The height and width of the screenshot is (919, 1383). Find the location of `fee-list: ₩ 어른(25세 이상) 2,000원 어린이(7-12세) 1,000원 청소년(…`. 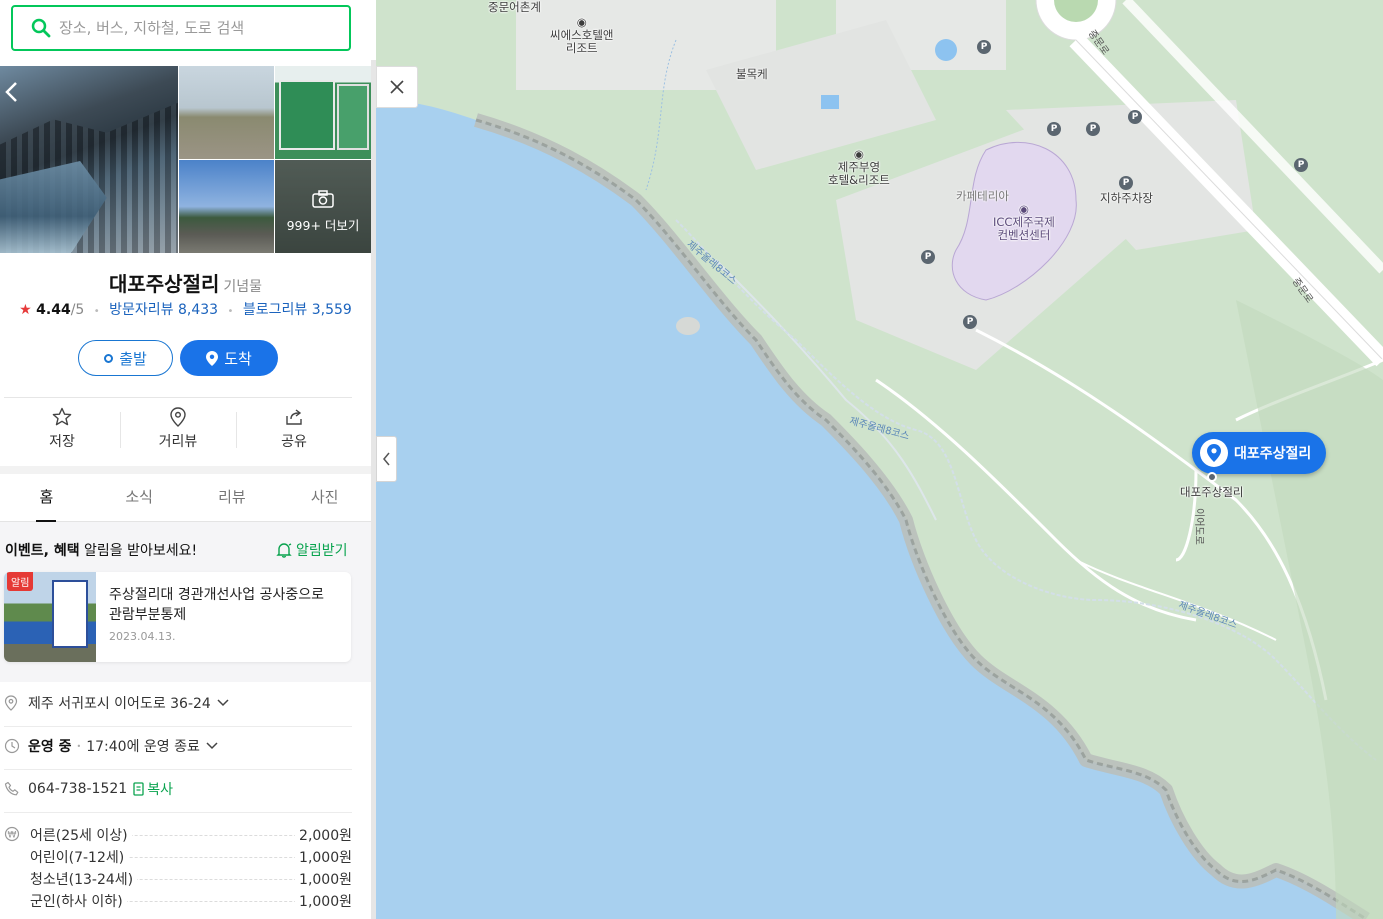

fee-list: ₩ 어른(25세 이상) 2,000원 어린이(7-12세) 1,000원 청소년(… is located at coordinates (178, 867).